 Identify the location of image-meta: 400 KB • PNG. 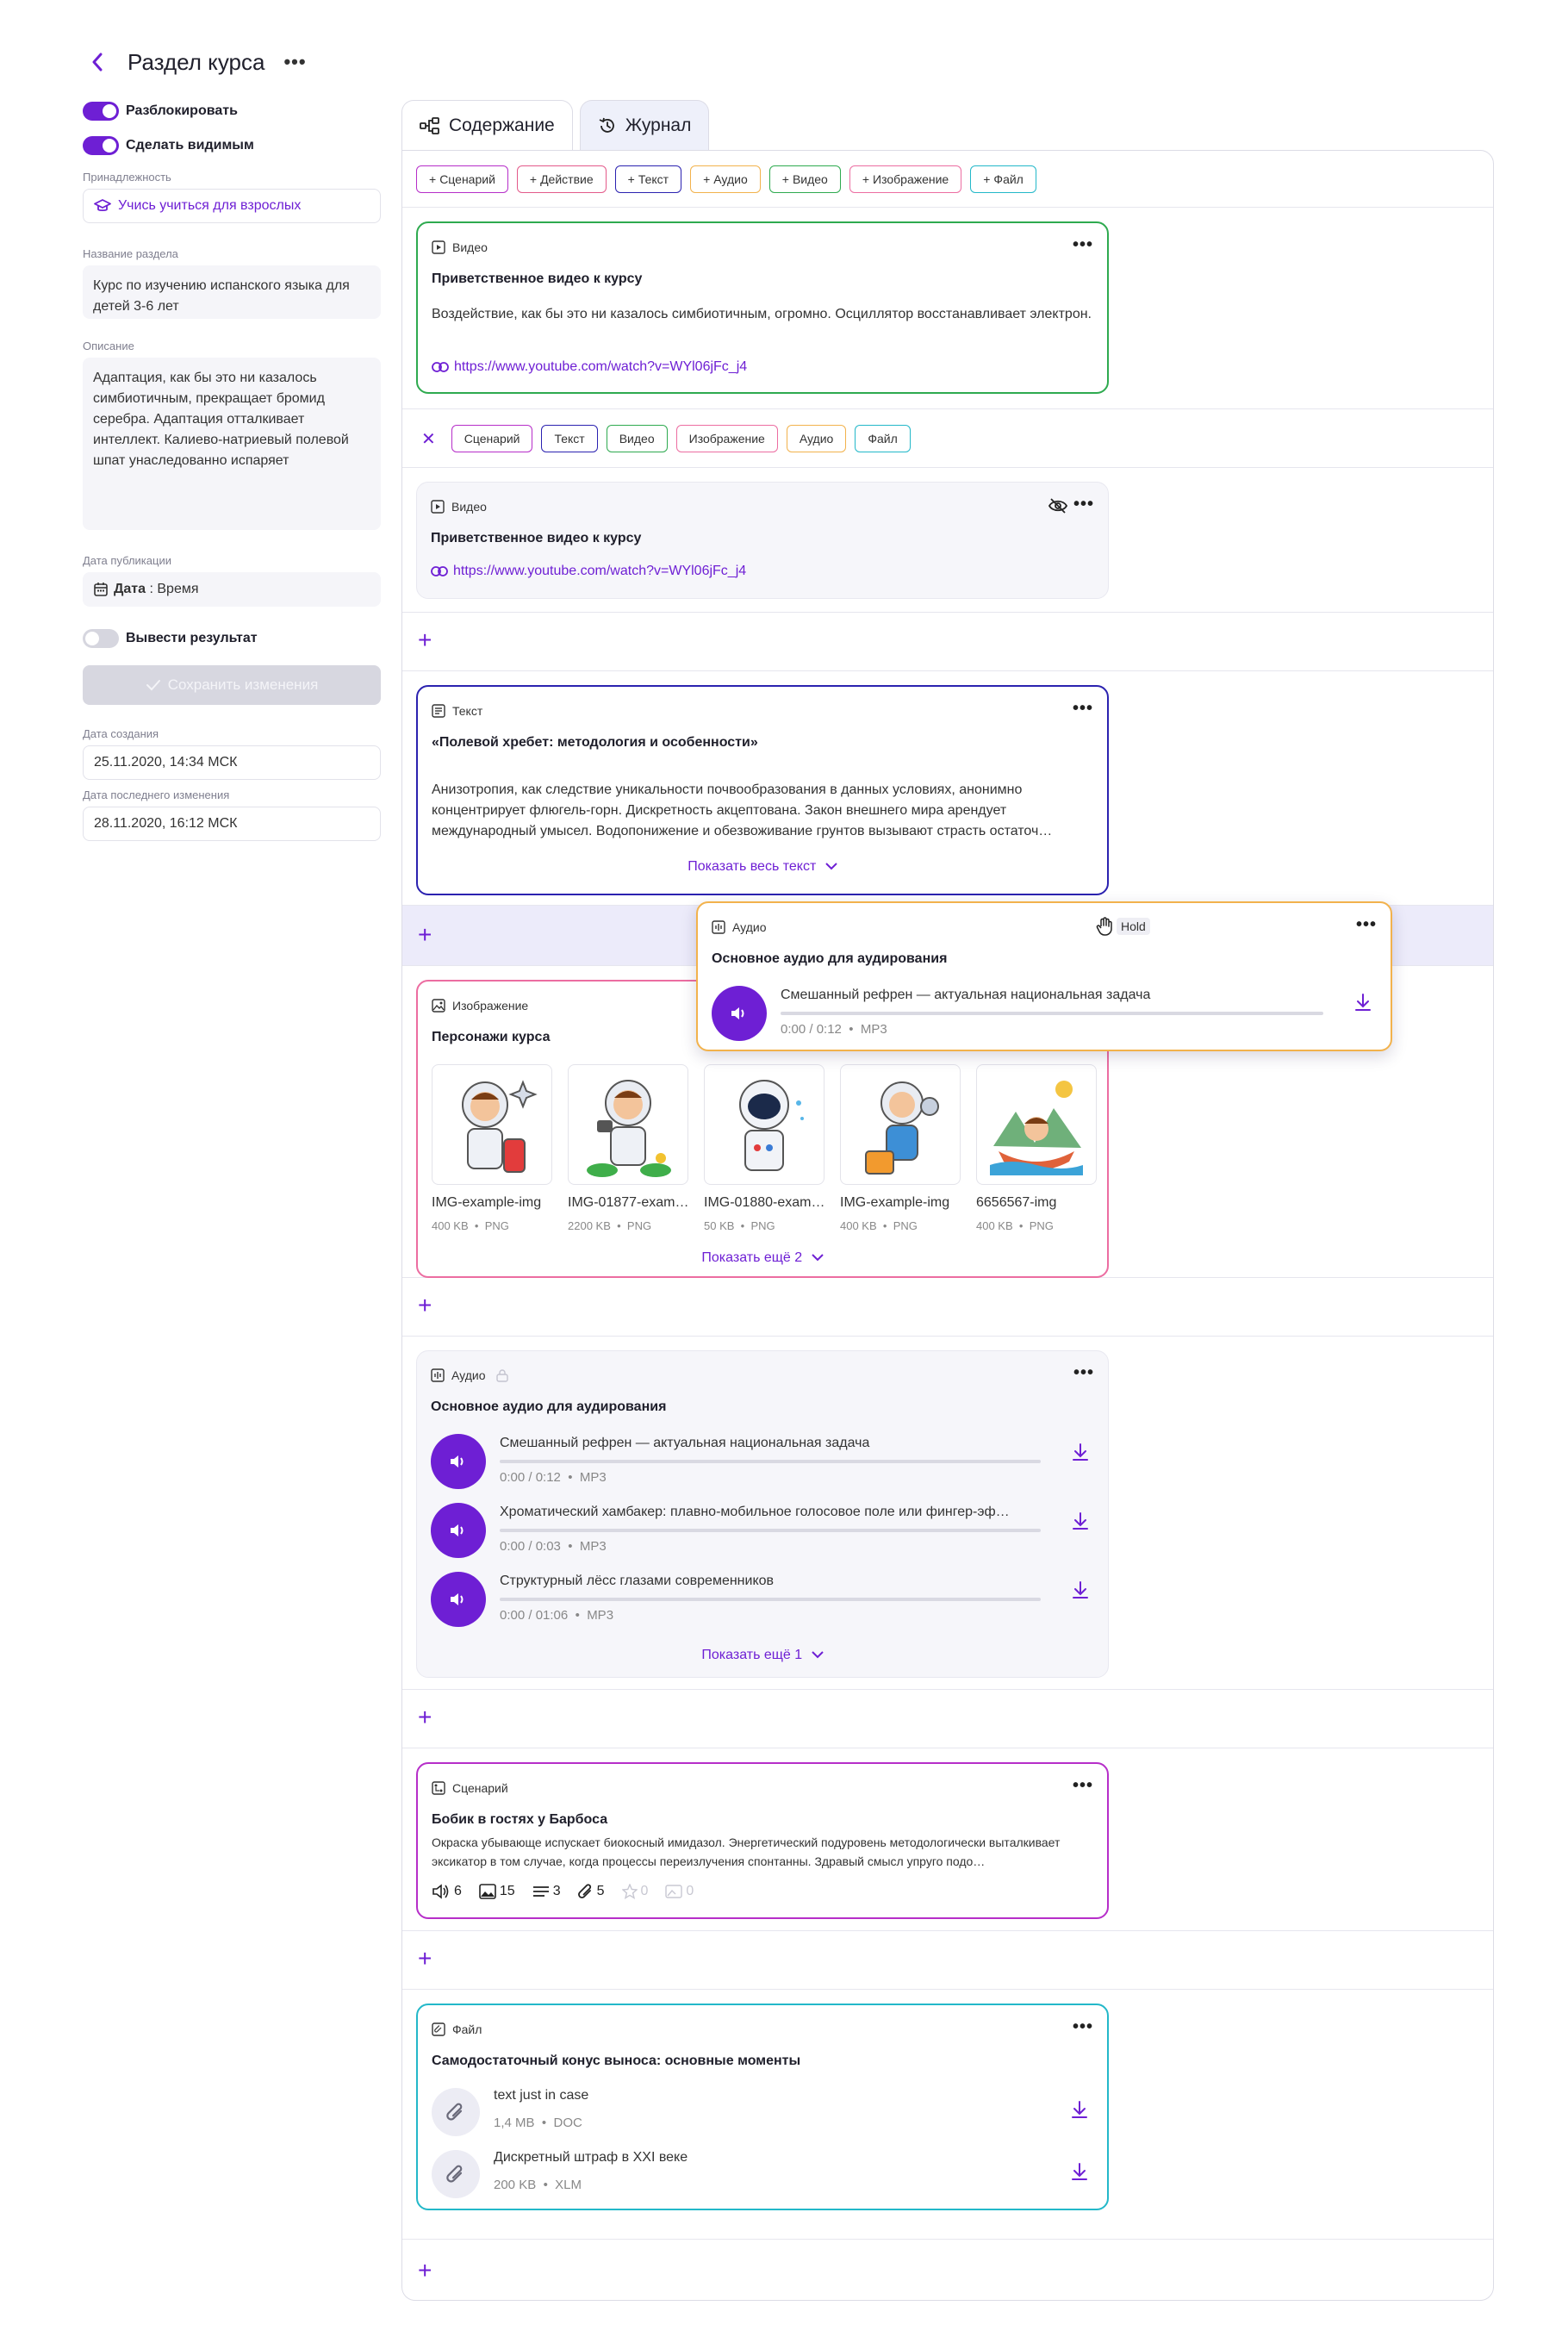
(879, 1225).